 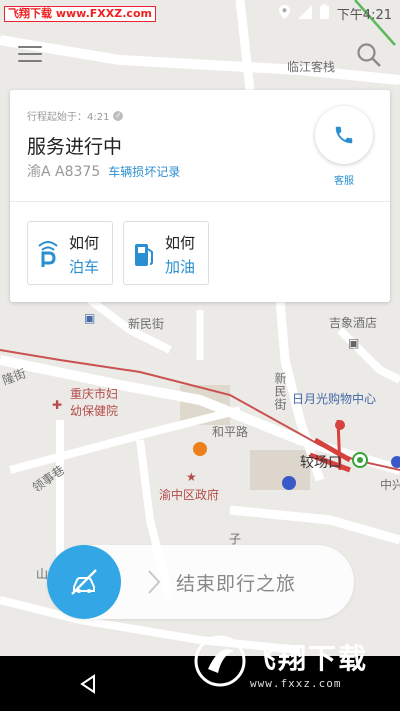 I want to click on how-to-park-button: 如何 泊车, so click(x=70, y=253).